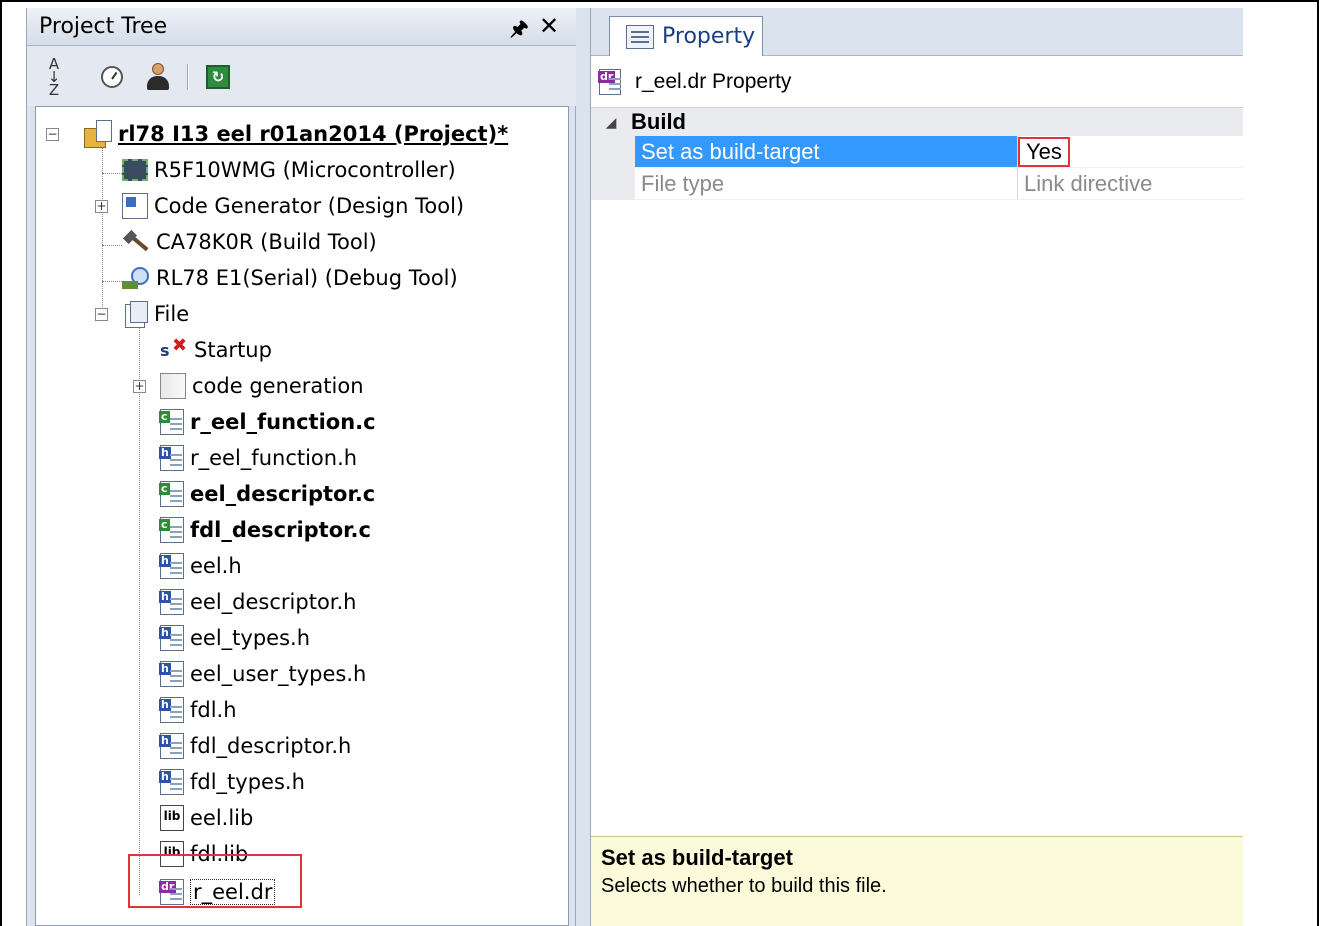 The image size is (1319, 926). I want to click on tree-item-label: code generation, so click(278, 386).